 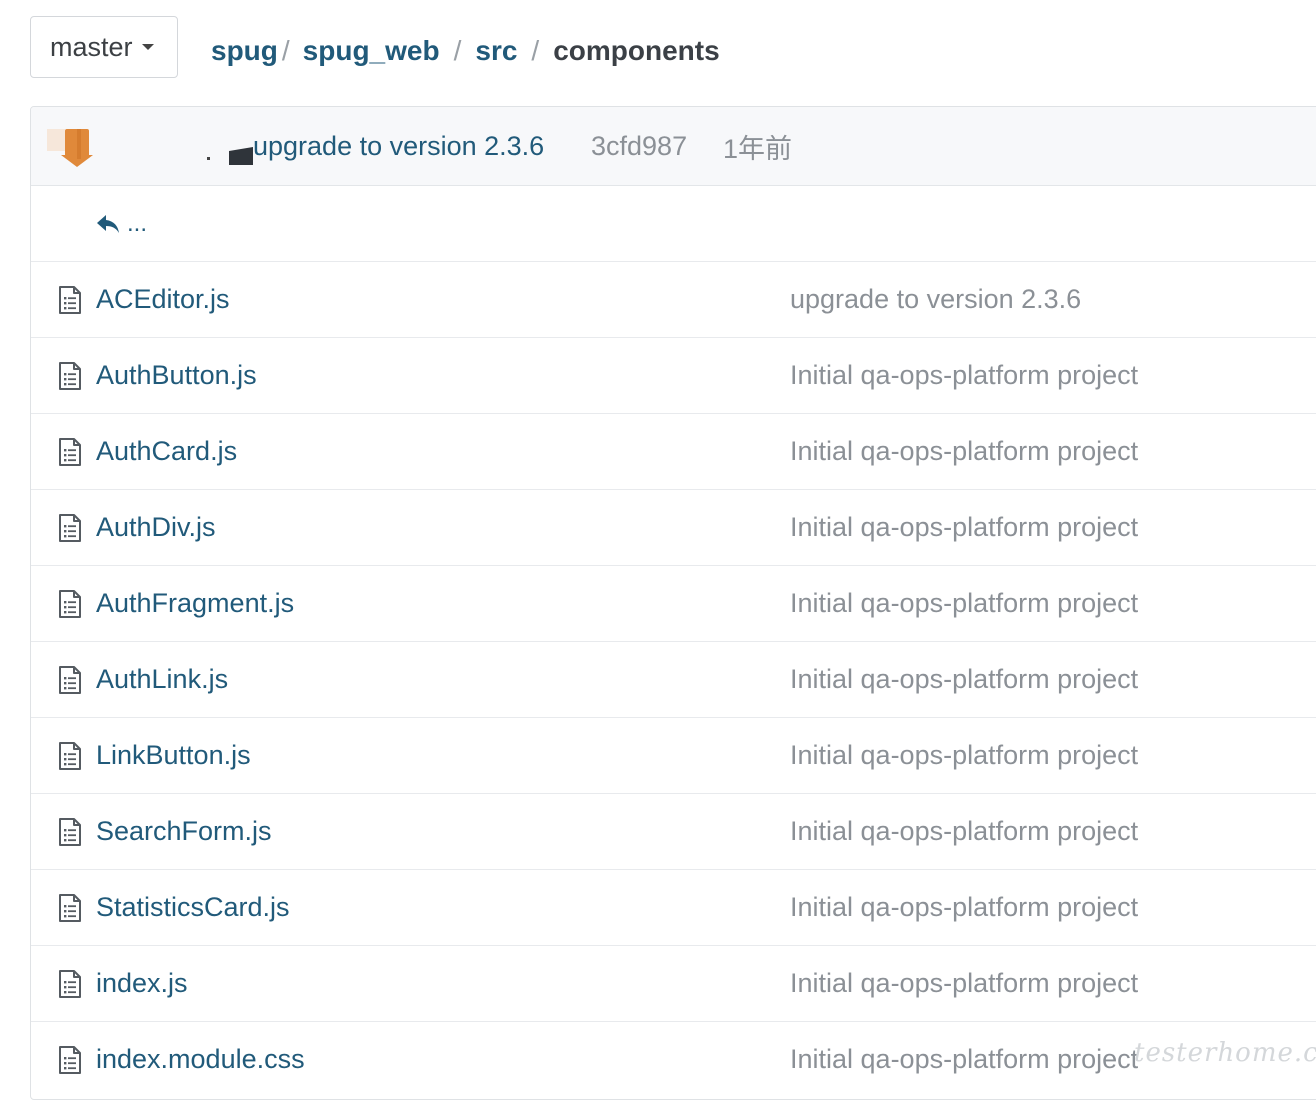 What do you see at coordinates (91, 46) in the screenshot?
I see `branch-name: master` at bounding box center [91, 46].